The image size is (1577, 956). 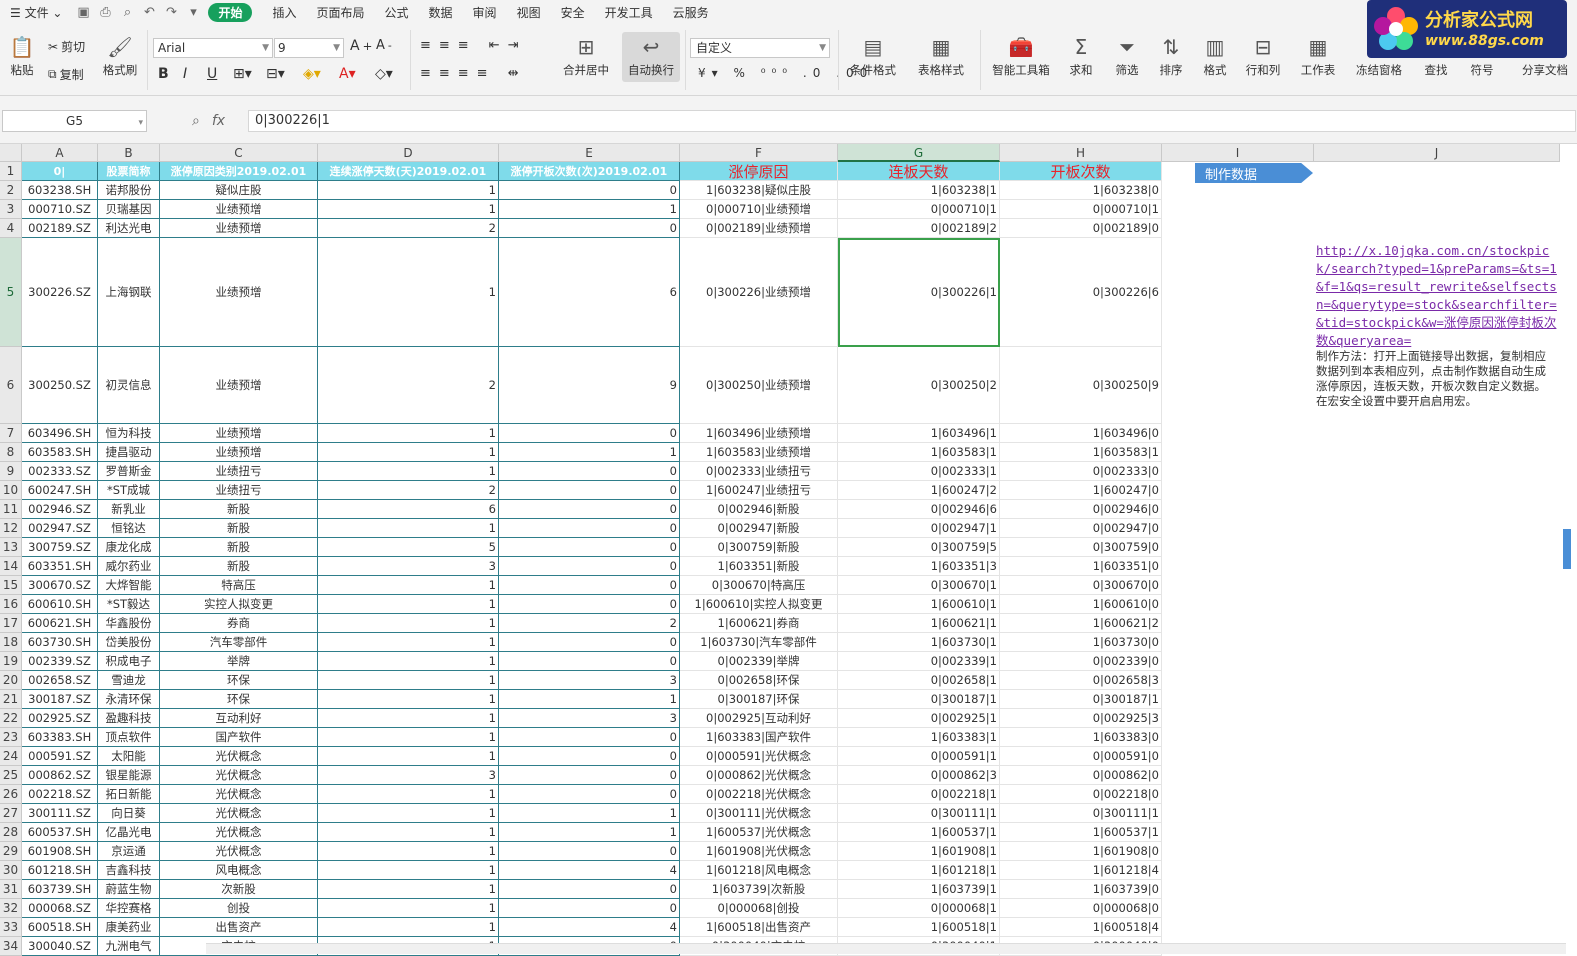 What do you see at coordinates (759, 385) in the screenshot?
I see `reason-output-cell: 0|300250|业绩预增` at bounding box center [759, 385].